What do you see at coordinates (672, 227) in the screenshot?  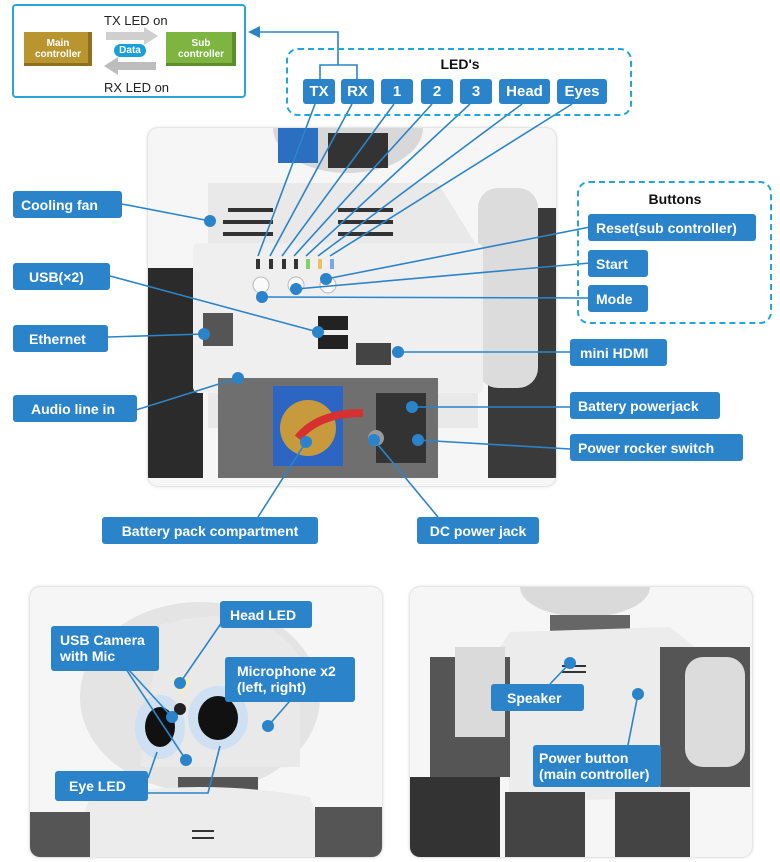 I see `label-reset-sub-controller: Reset(sub controller)` at bounding box center [672, 227].